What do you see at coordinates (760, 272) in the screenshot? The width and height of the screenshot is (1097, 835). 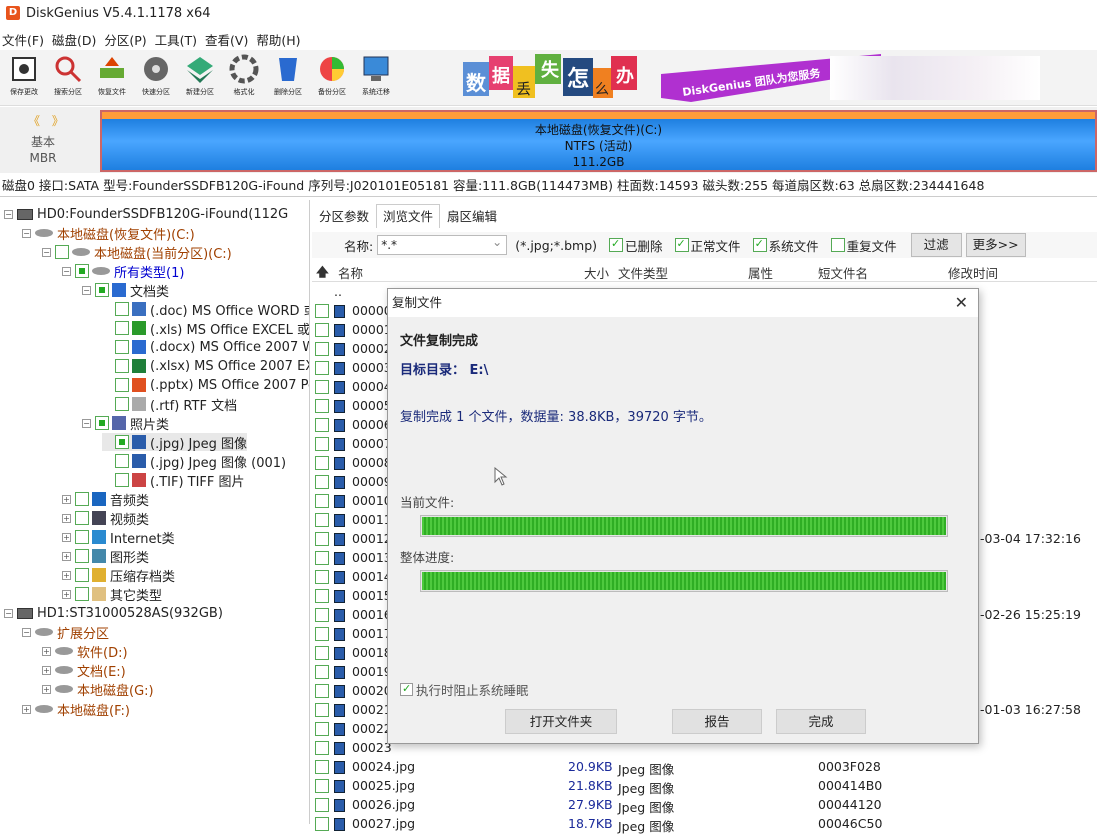 I see `col-attr: 属性` at bounding box center [760, 272].